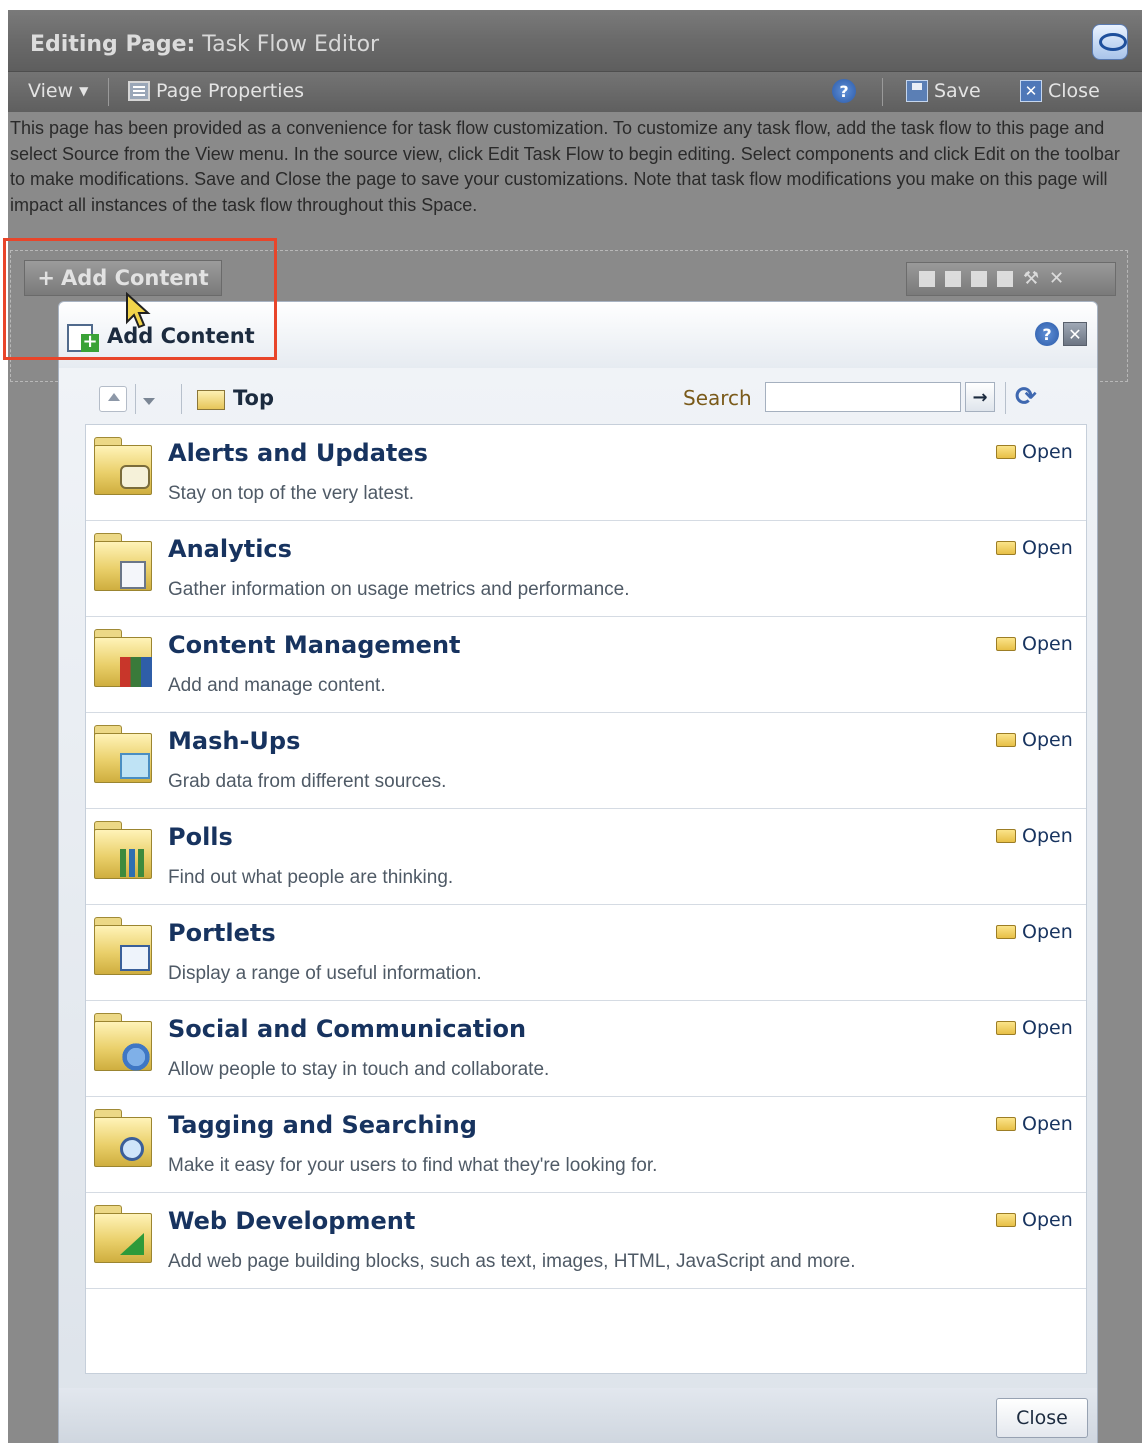 The image size is (1142, 1443). Describe the element at coordinates (311, 877) in the screenshot. I see `item-description: Find out what people are thinking.` at that location.